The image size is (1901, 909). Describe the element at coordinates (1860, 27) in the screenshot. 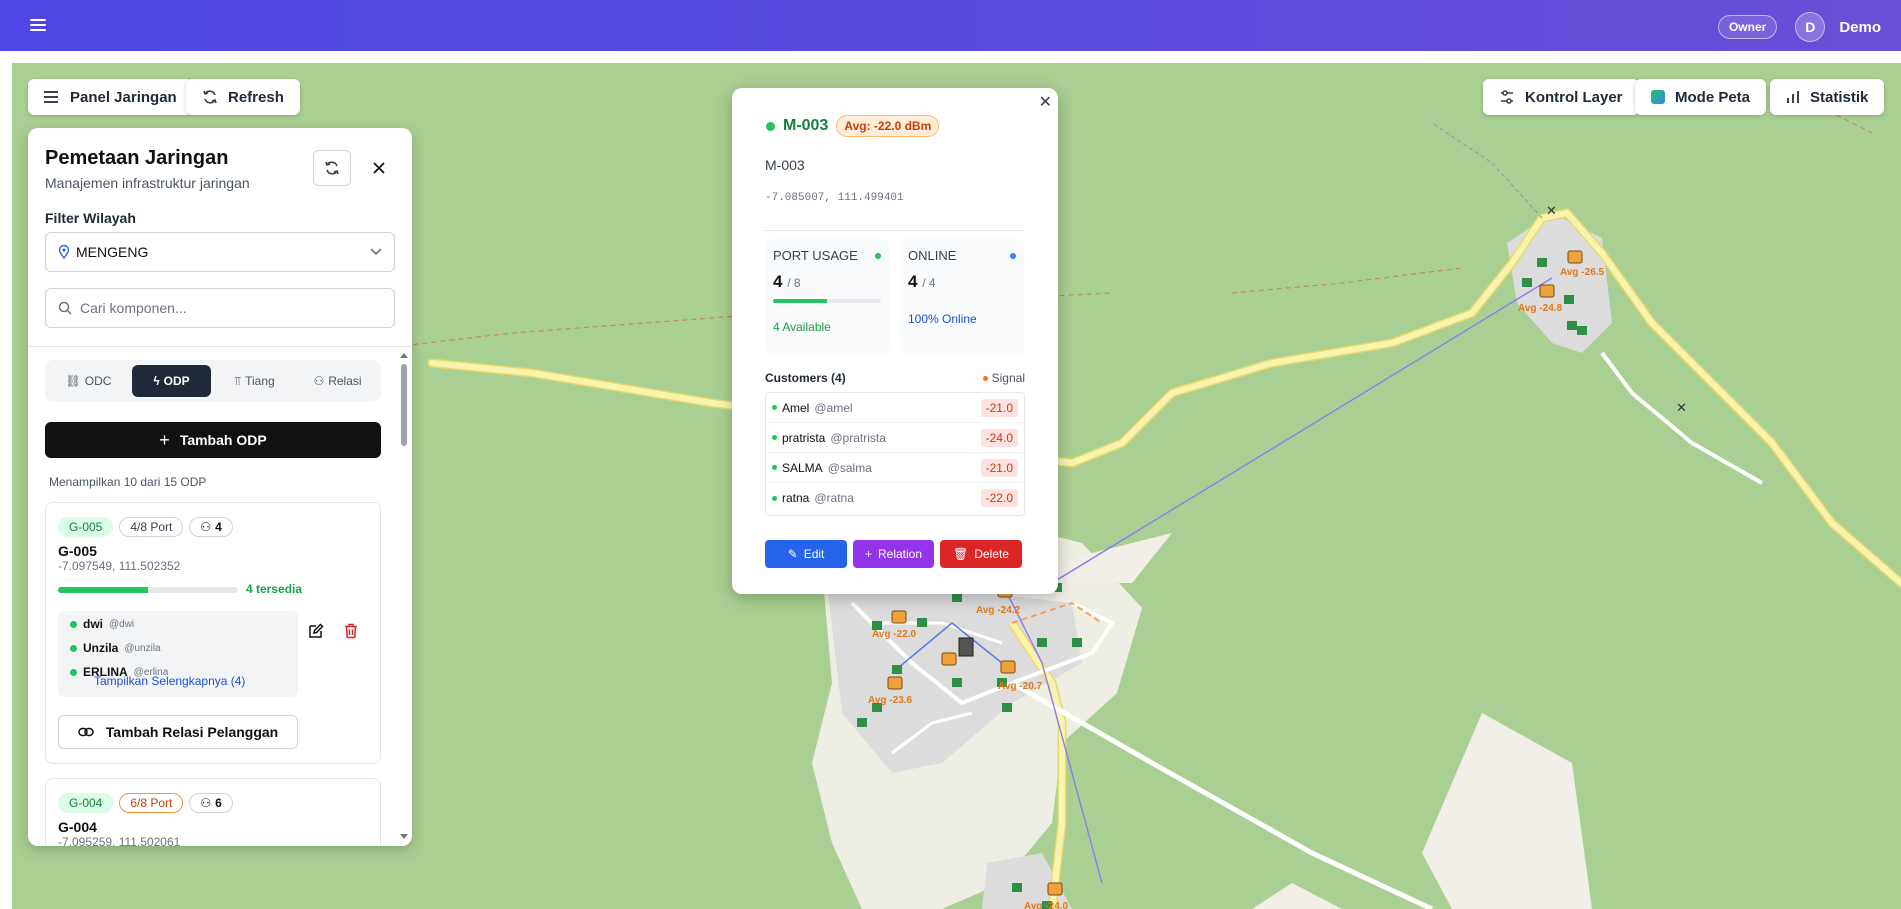

I see `username: Demo` at that location.